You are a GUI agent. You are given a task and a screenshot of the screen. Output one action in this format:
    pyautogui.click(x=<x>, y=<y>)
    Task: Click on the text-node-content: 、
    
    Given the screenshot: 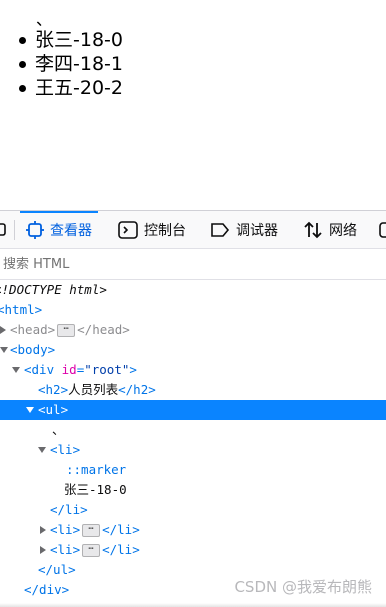 What is the action you would take?
    pyautogui.click(x=58, y=429)
    